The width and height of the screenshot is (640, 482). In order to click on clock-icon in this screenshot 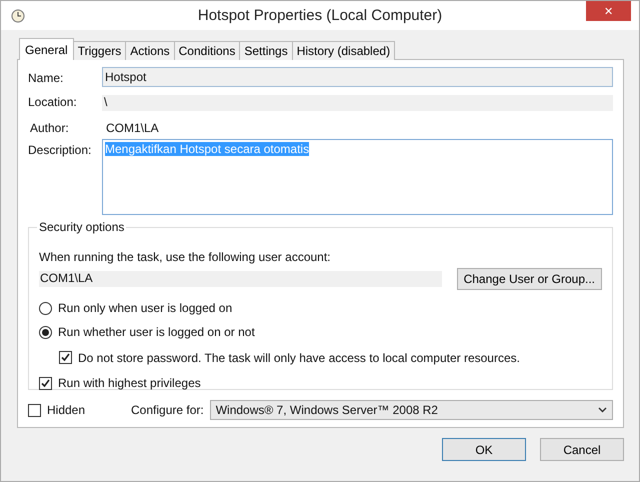, I will do `click(18, 15)`.